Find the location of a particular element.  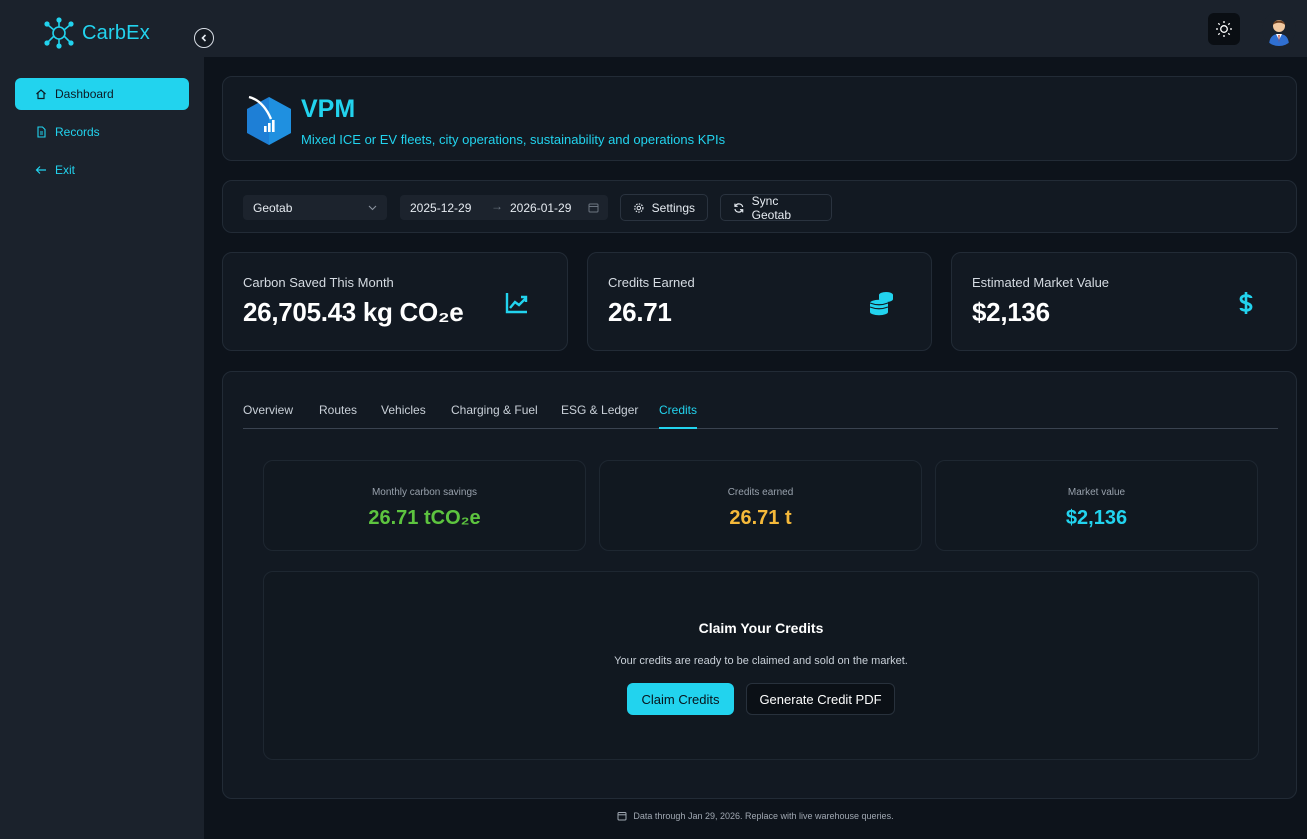

sidebar-nav: Dashboard Records Exit is located at coordinates (102, 135).